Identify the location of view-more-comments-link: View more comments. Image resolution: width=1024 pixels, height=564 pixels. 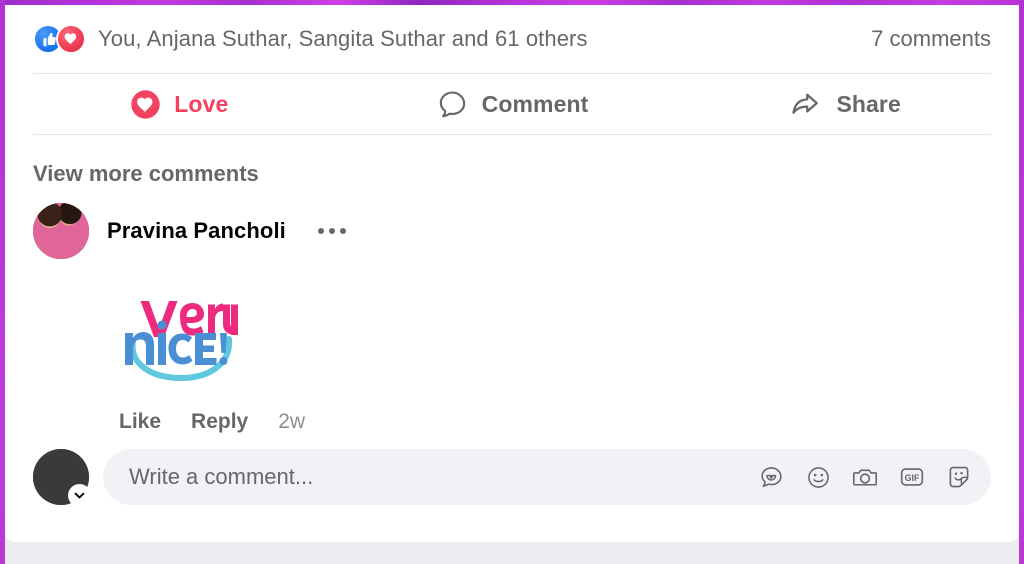
(146, 174).